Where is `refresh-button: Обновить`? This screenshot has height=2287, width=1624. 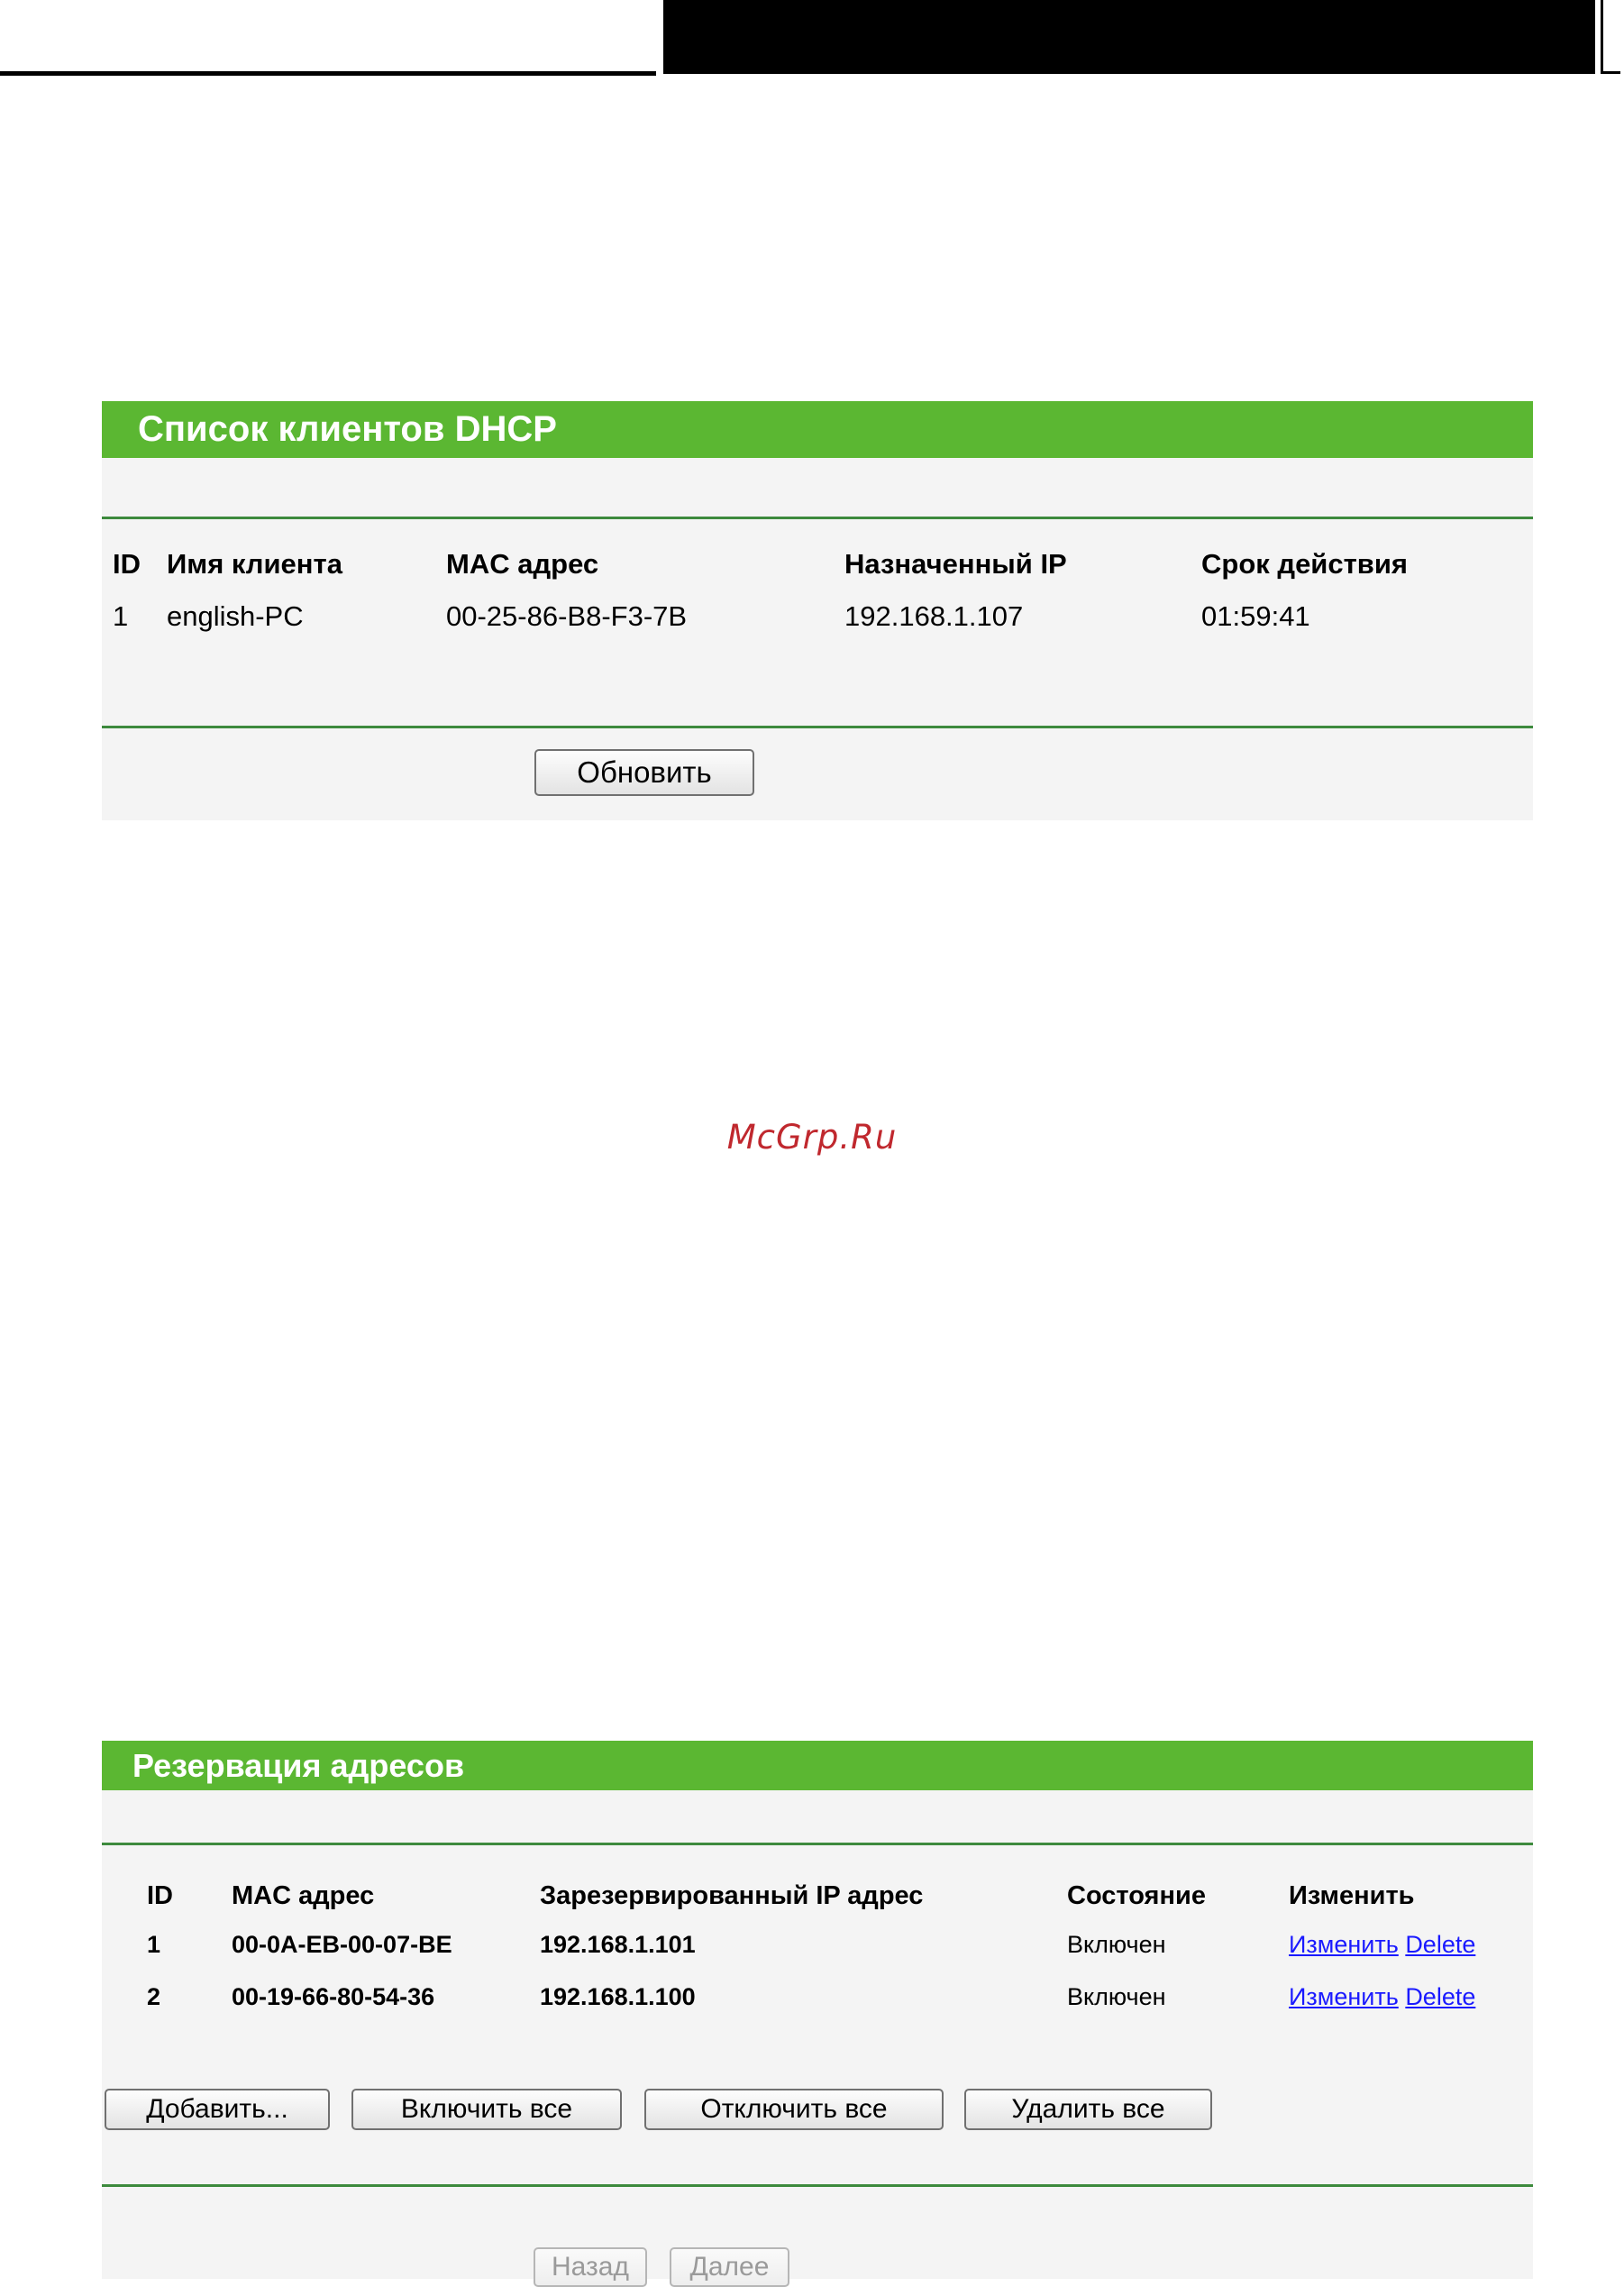 refresh-button: Обновить is located at coordinates (644, 772).